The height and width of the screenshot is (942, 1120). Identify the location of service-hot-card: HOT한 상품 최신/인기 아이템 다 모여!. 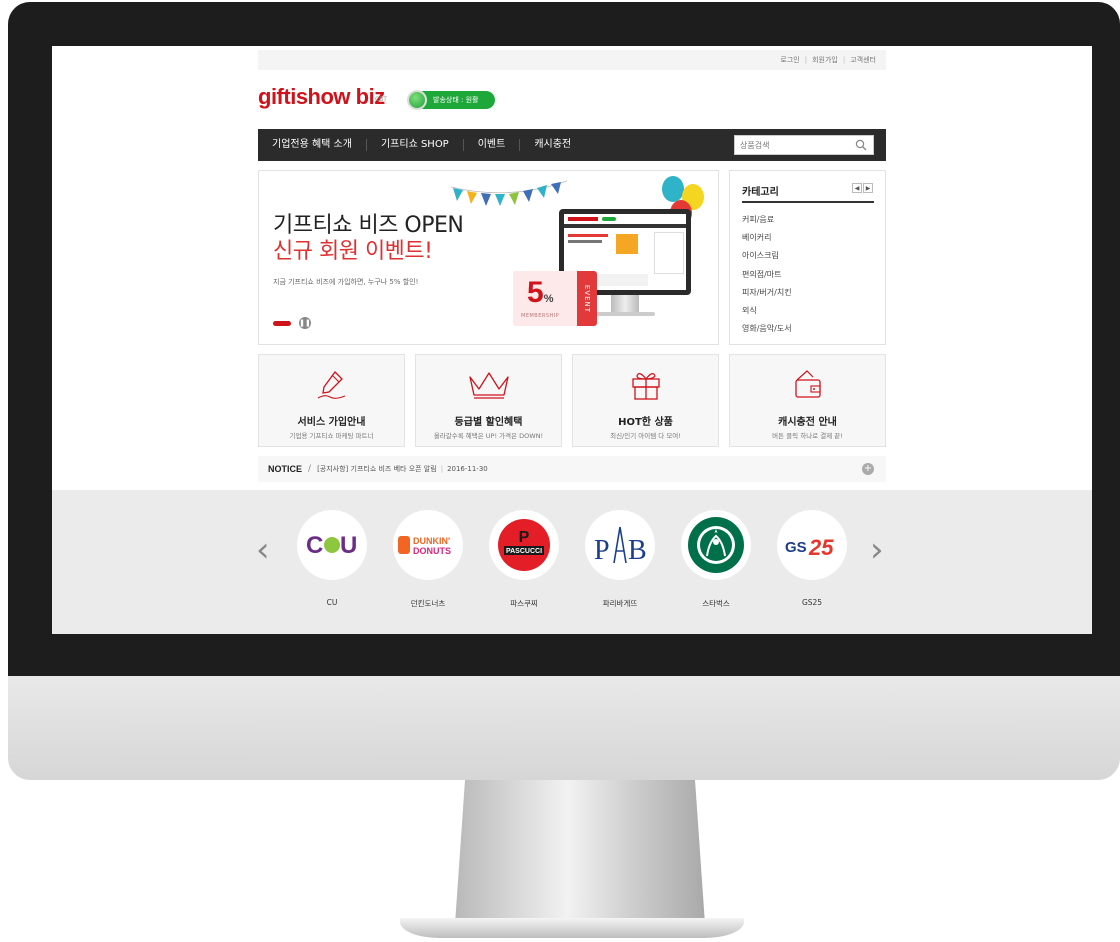
(645, 400).